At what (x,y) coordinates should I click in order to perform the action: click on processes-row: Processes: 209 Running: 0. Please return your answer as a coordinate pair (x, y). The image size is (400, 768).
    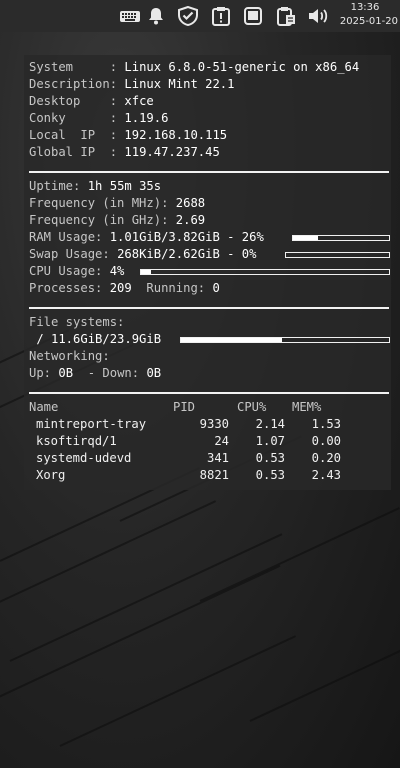
    Looking at the image, I should click on (124, 288).